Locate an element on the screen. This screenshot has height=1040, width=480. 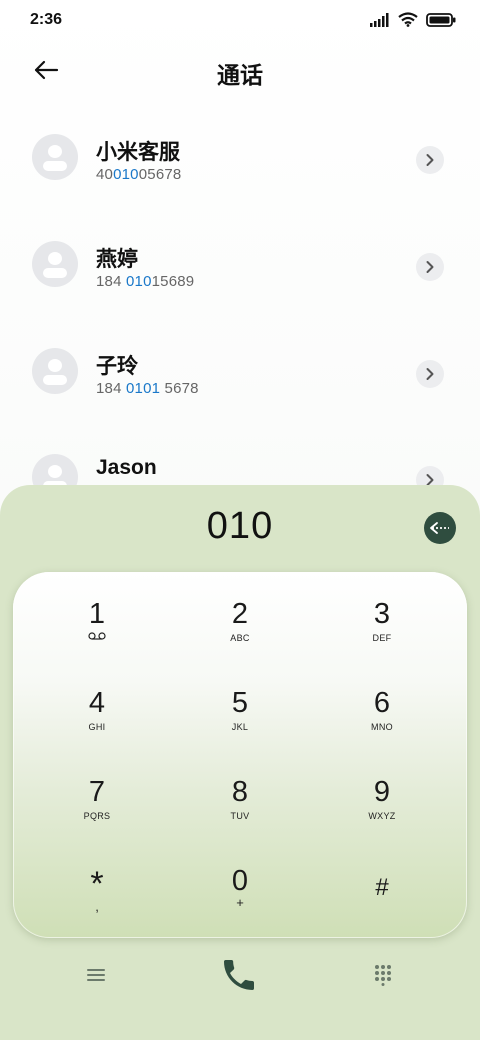
contact-item: 小米客服 4001005678 is located at coordinates (240, 167).